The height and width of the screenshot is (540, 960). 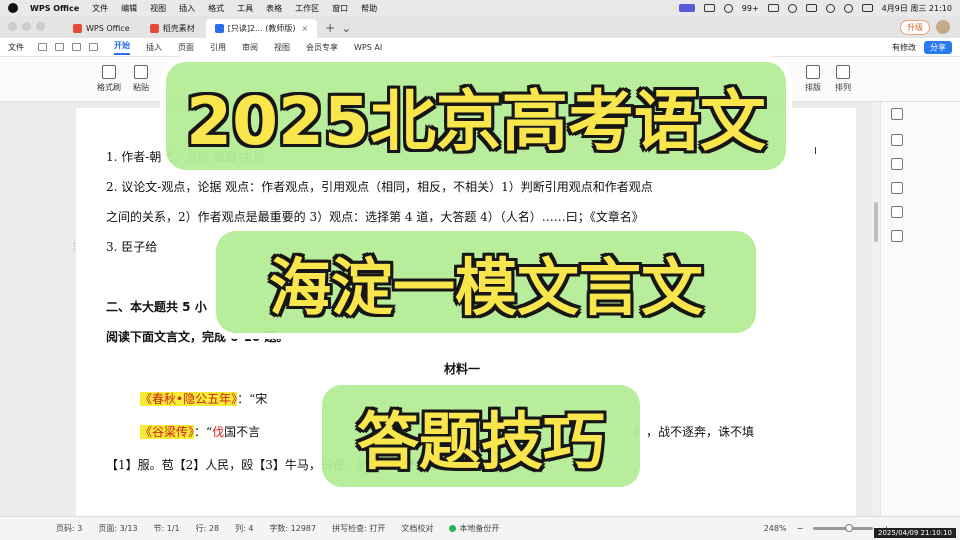 What do you see at coordinates (218, 432) in the screenshot?
I see `red-character: 伐` at bounding box center [218, 432].